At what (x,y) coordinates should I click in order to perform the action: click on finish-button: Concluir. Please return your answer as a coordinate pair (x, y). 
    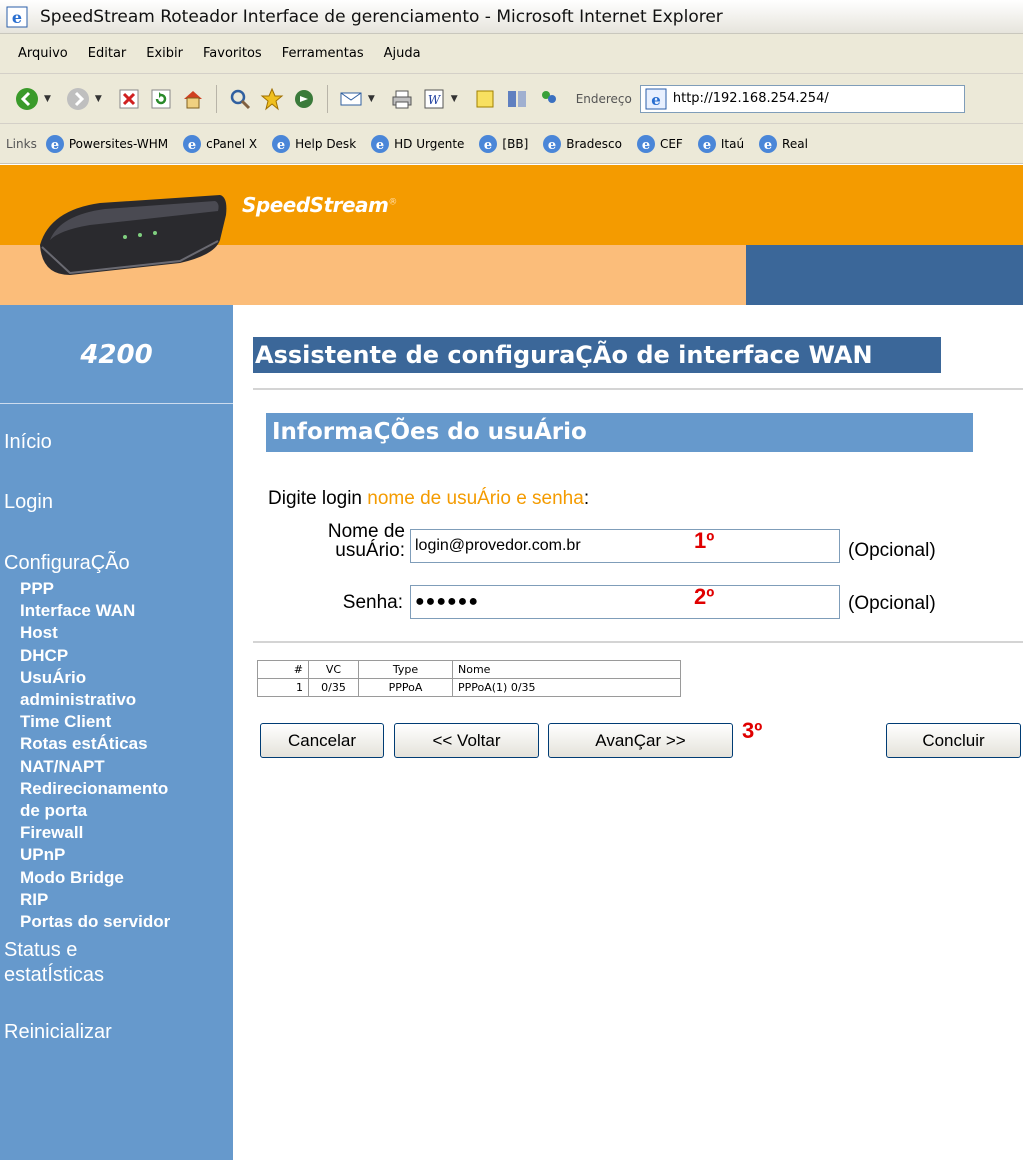
    Looking at the image, I should click on (953, 740).